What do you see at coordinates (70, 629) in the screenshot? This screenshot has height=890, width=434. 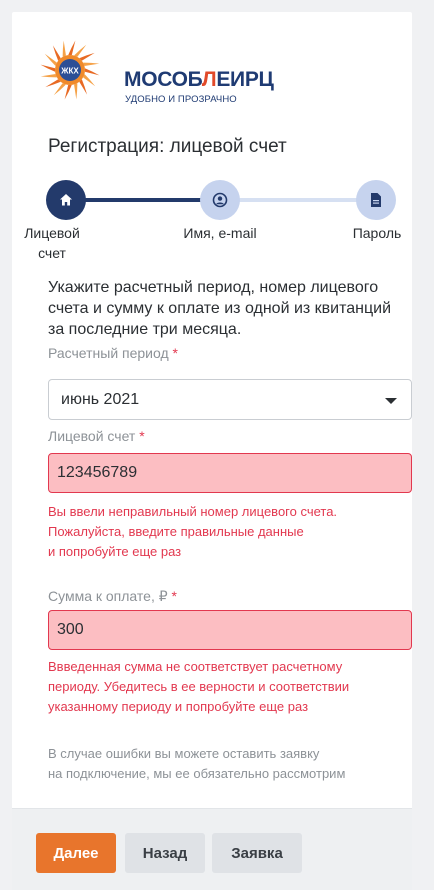 I see `amount-value: 300` at bounding box center [70, 629].